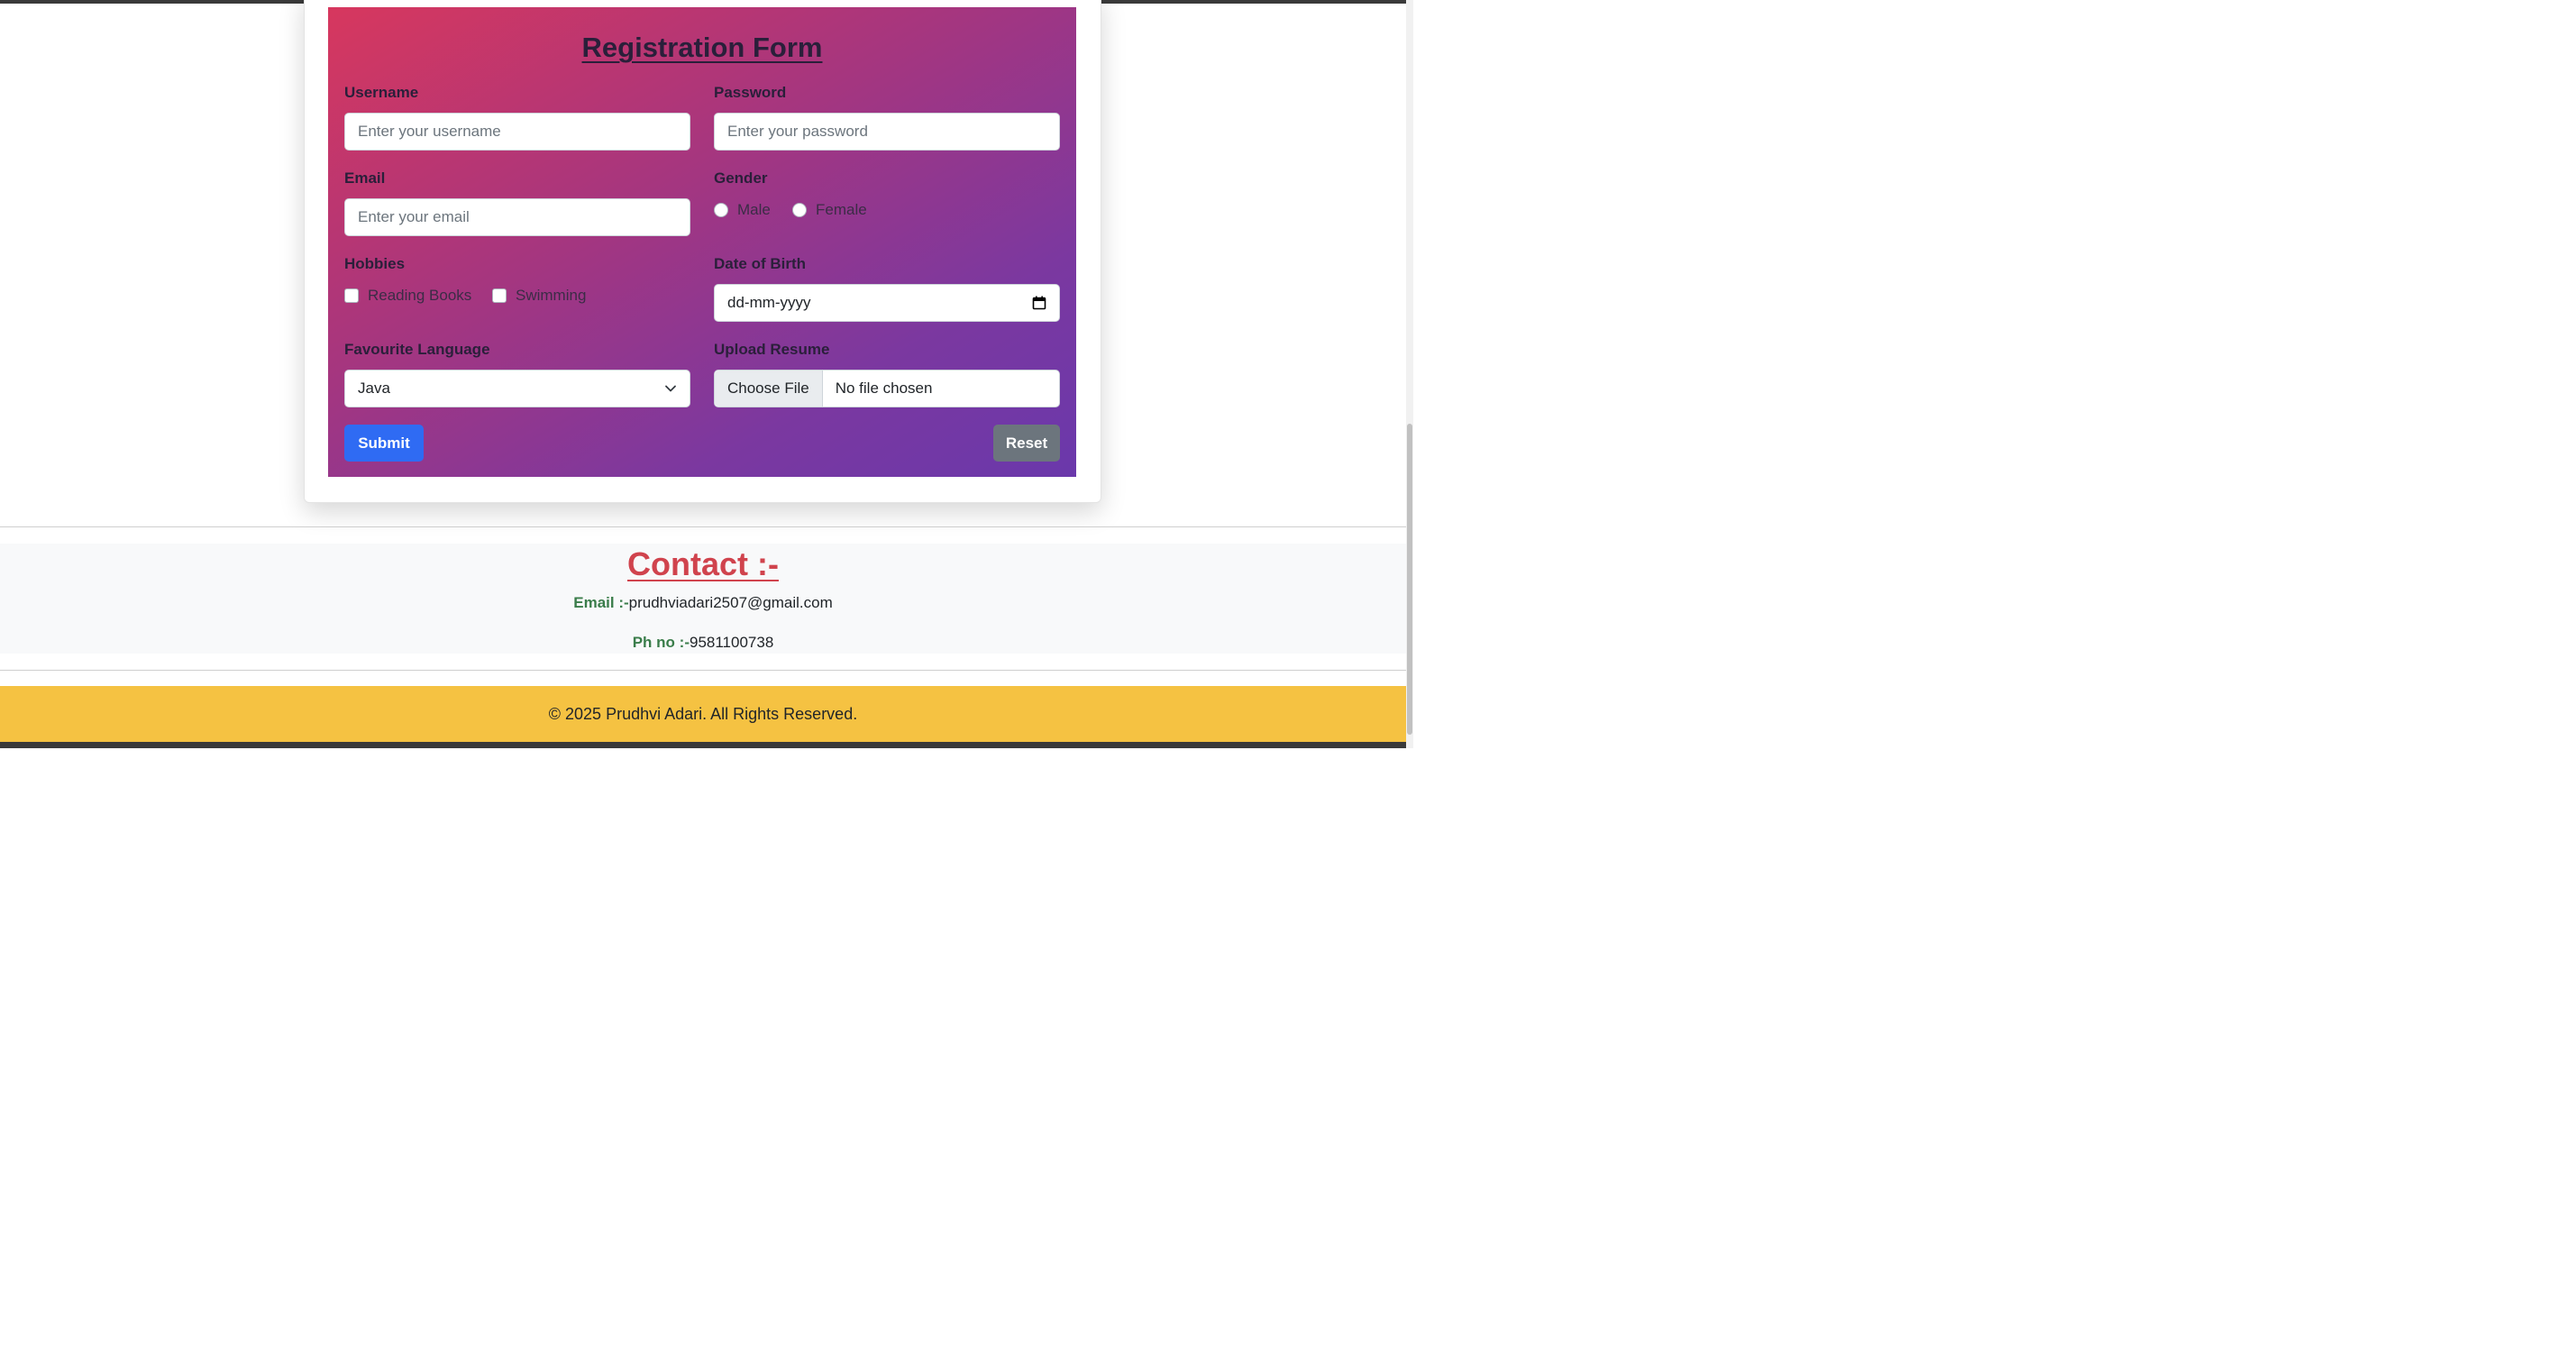  Describe the element at coordinates (772, 350) in the screenshot. I see `resume-label: Upload Resume` at that location.